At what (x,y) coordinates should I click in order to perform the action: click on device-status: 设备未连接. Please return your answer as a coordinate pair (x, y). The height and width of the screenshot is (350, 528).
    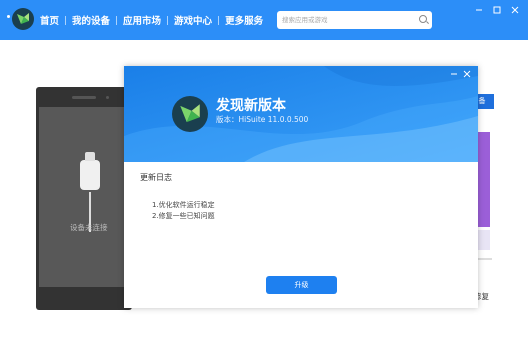
    Looking at the image, I should click on (89, 227).